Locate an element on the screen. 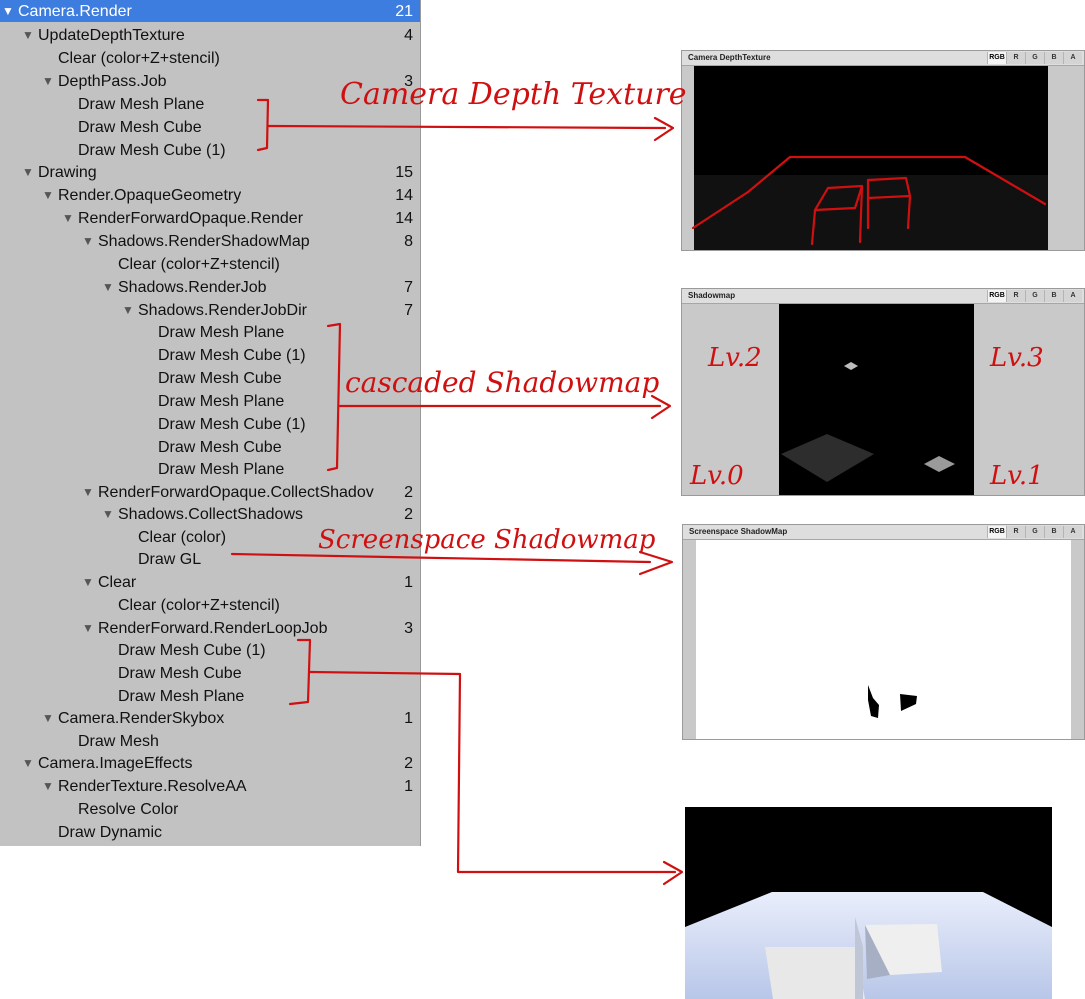 The image size is (1085, 999). tree-row: Clear (color) is located at coordinates (210, 537).